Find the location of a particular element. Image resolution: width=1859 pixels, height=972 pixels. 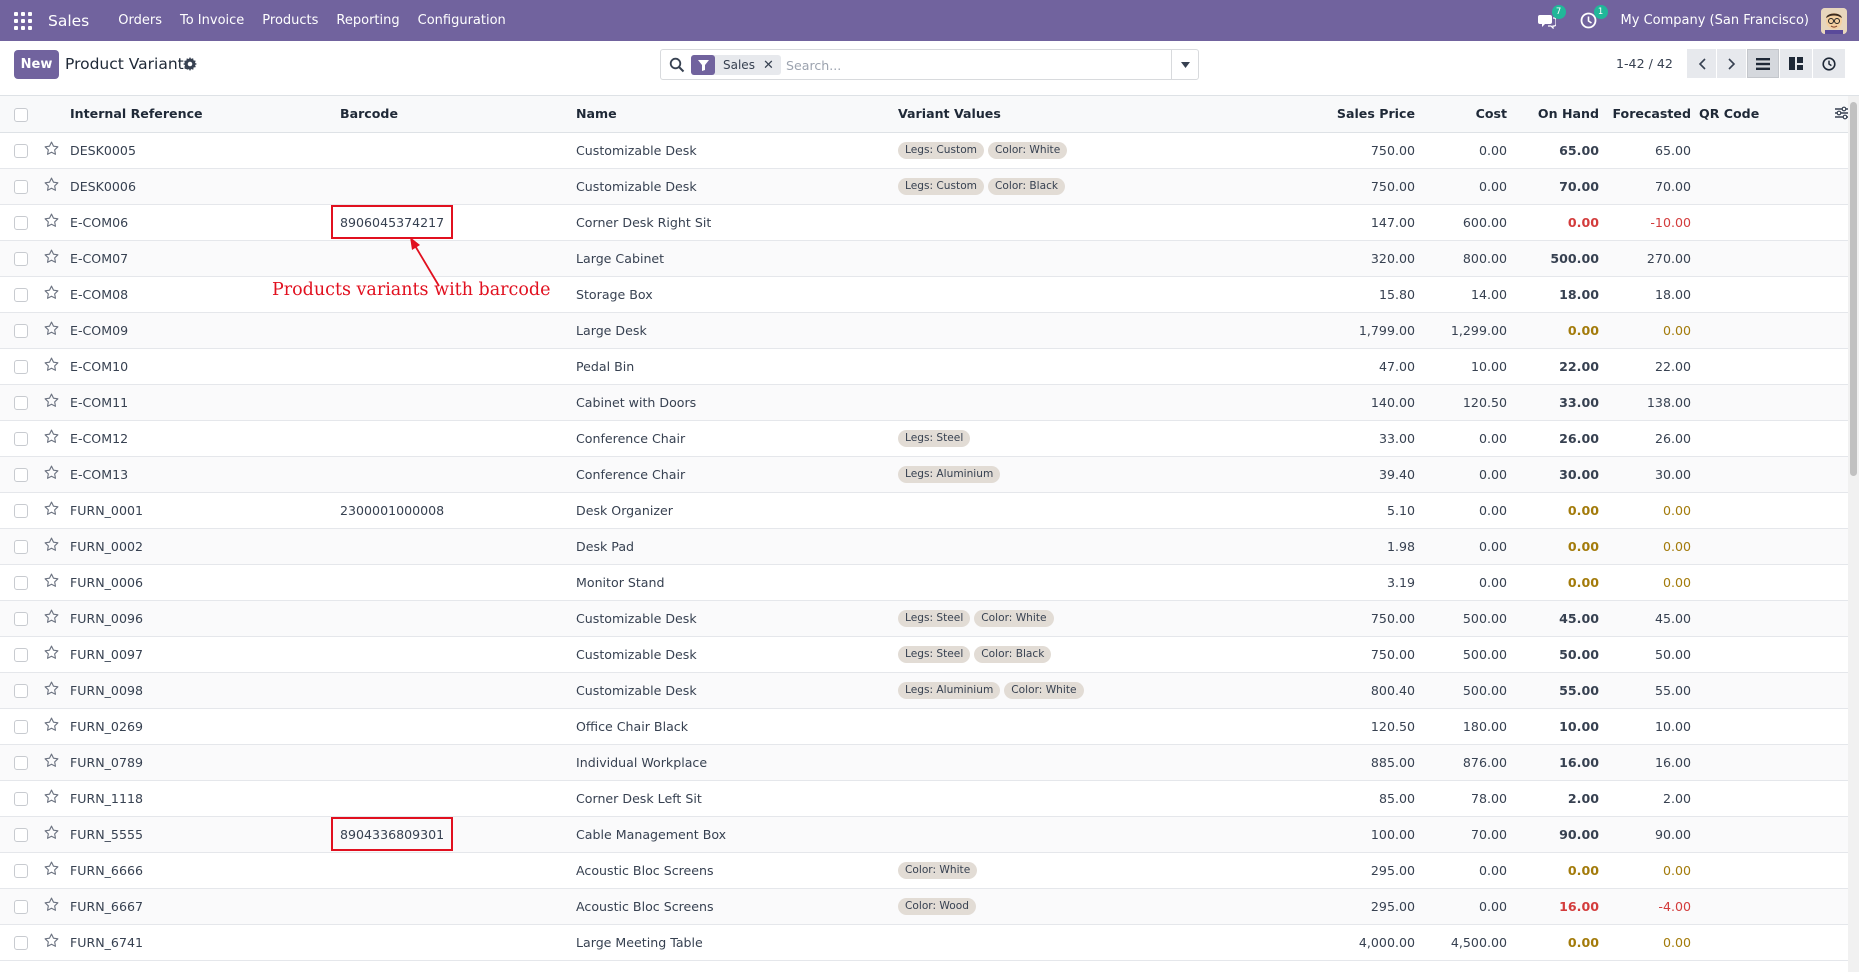

vertical-scrollbar is located at coordinates (1853, 534).